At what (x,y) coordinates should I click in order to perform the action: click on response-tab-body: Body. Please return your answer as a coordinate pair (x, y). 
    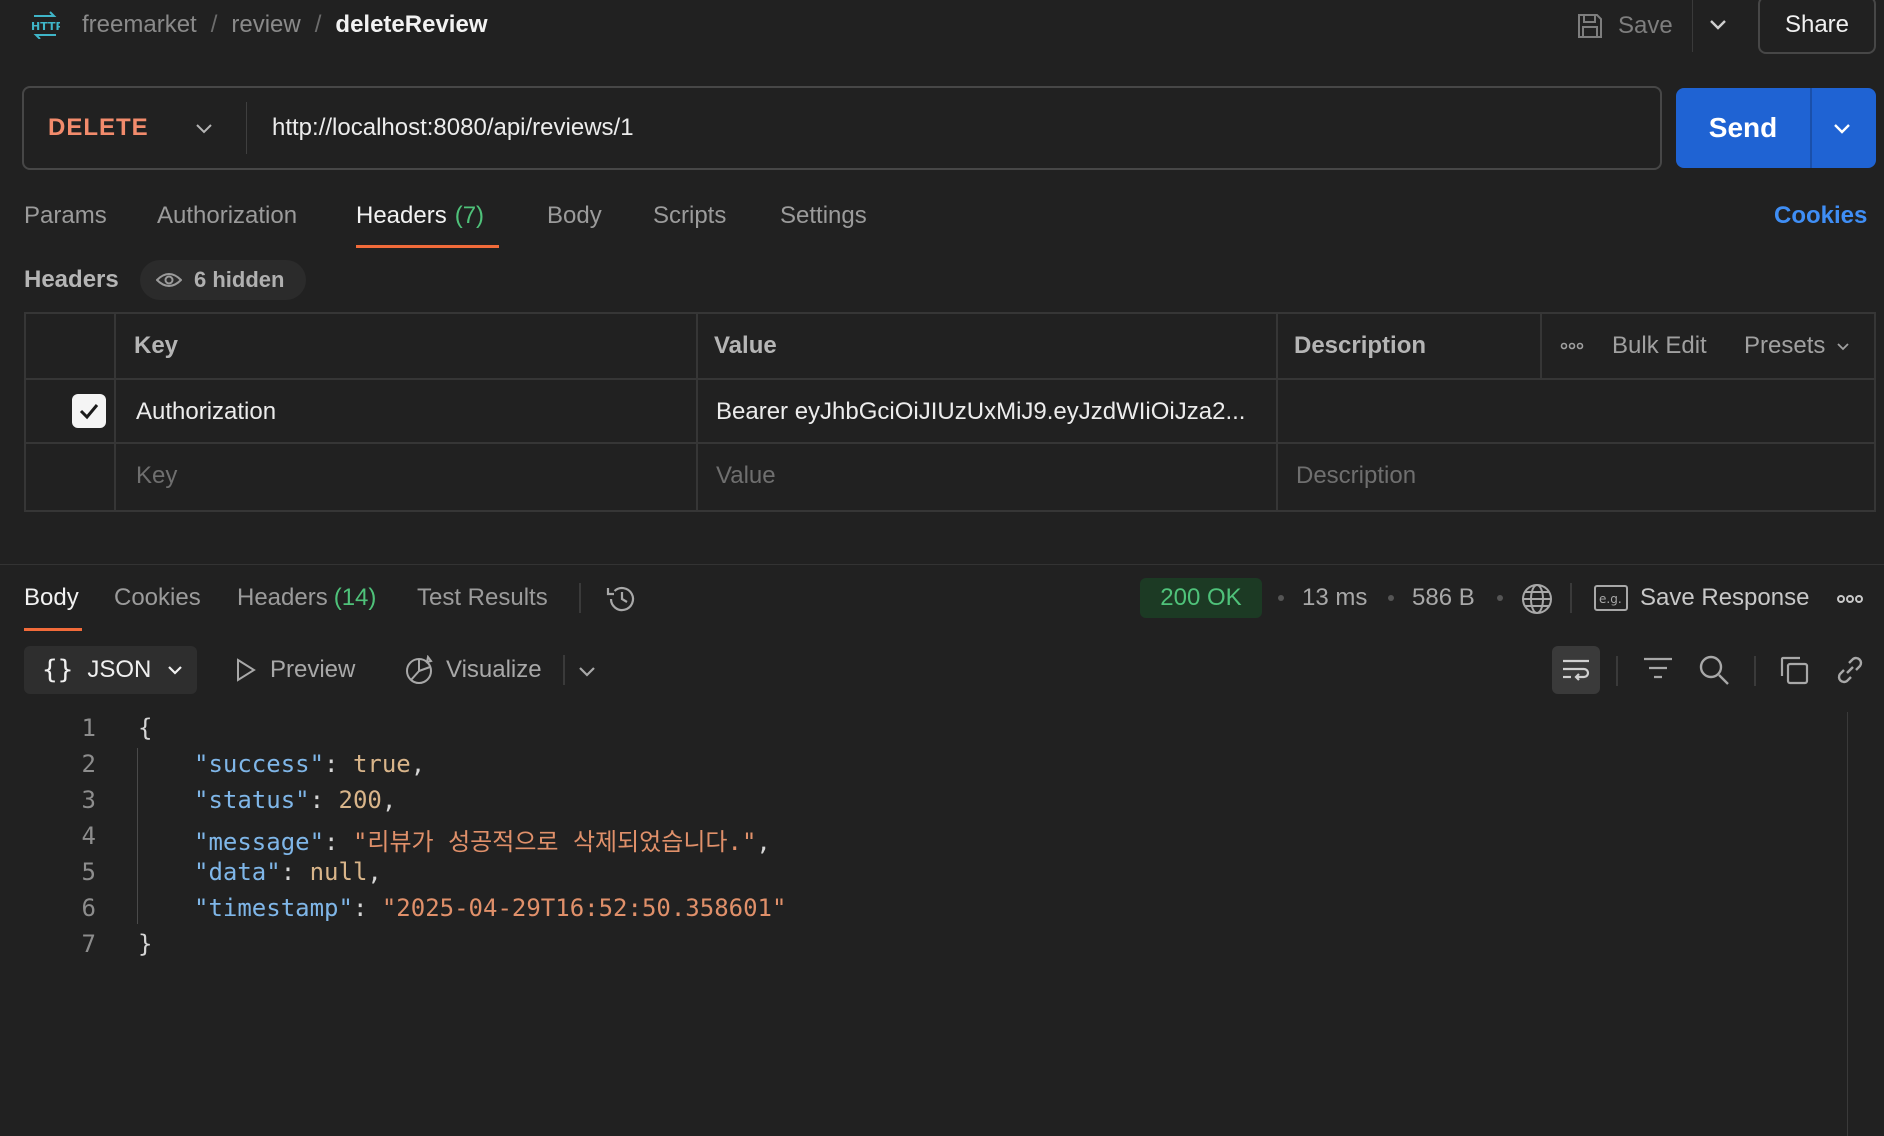
    Looking at the image, I should click on (51, 598).